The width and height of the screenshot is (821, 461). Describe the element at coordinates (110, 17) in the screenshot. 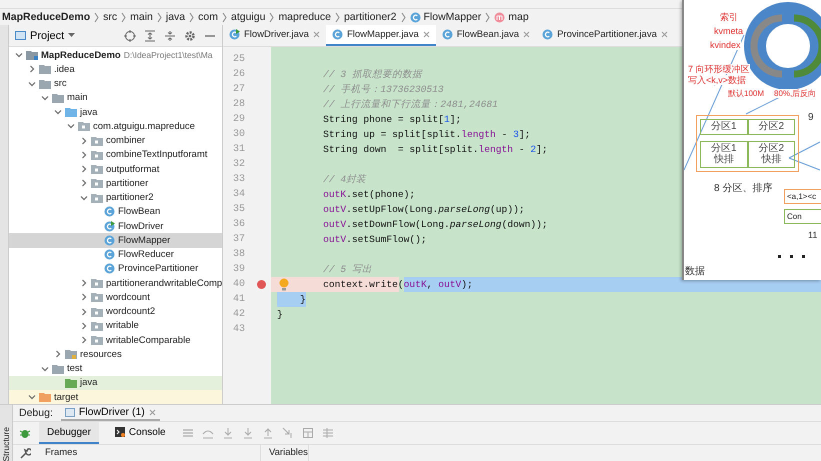

I see `breadcrumb-item: src` at that location.